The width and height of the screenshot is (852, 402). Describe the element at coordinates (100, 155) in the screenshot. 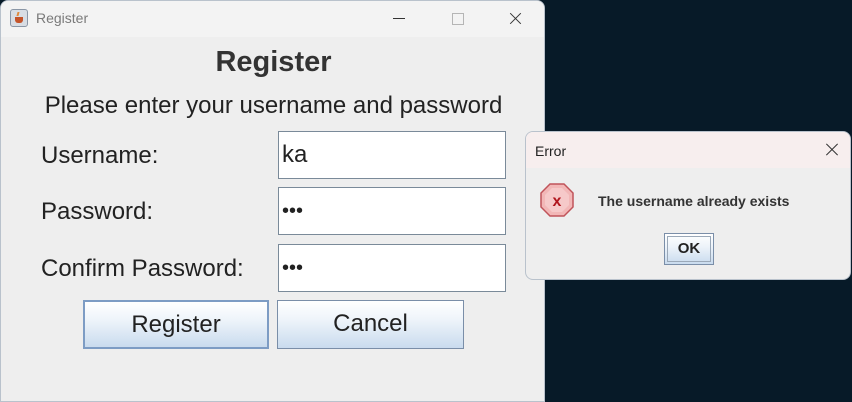

I see `username-label: Username:` at that location.